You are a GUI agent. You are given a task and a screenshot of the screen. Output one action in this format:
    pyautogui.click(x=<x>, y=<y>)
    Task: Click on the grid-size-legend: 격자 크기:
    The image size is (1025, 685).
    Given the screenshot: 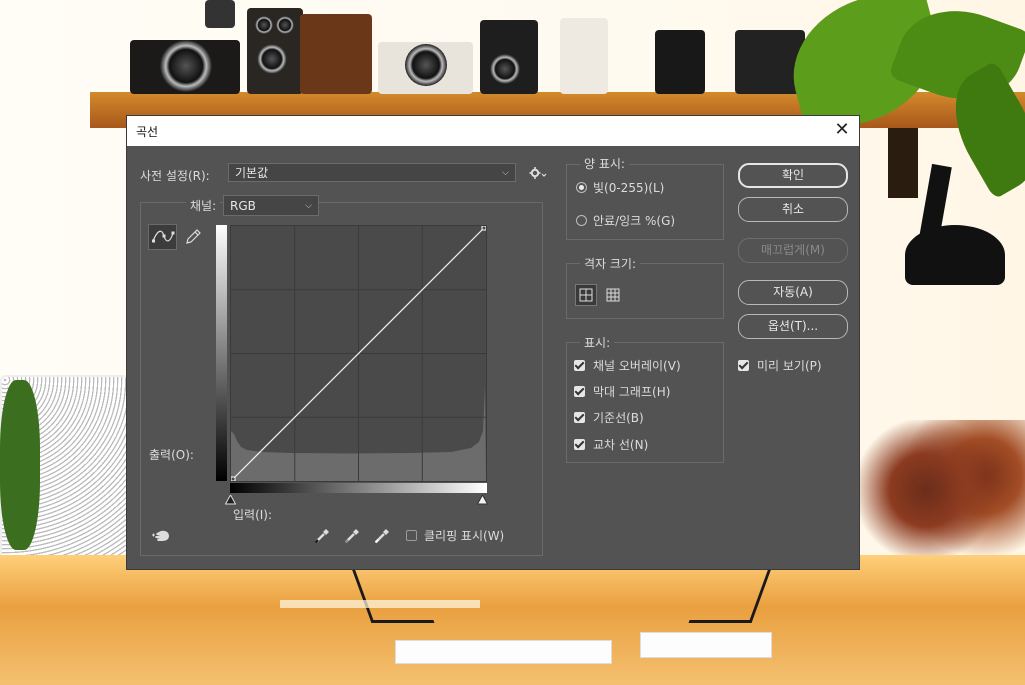 What is the action you would take?
    pyautogui.click(x=610, y=263)
    